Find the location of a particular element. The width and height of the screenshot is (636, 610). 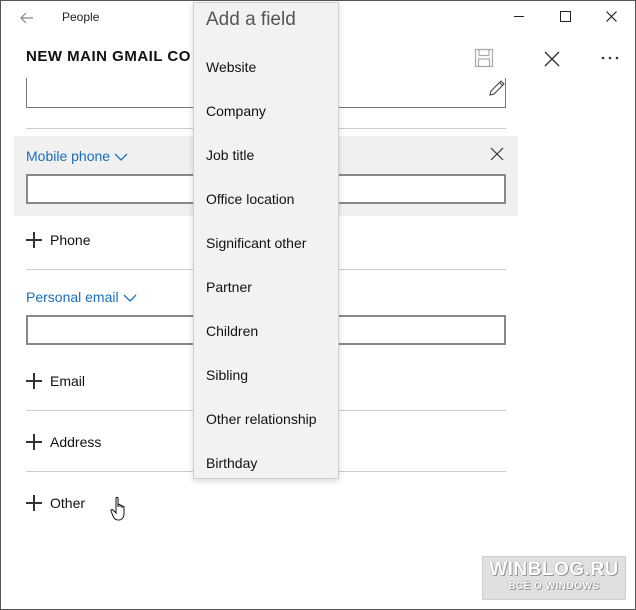

pencil-icon is located at coordinates (497, 88).